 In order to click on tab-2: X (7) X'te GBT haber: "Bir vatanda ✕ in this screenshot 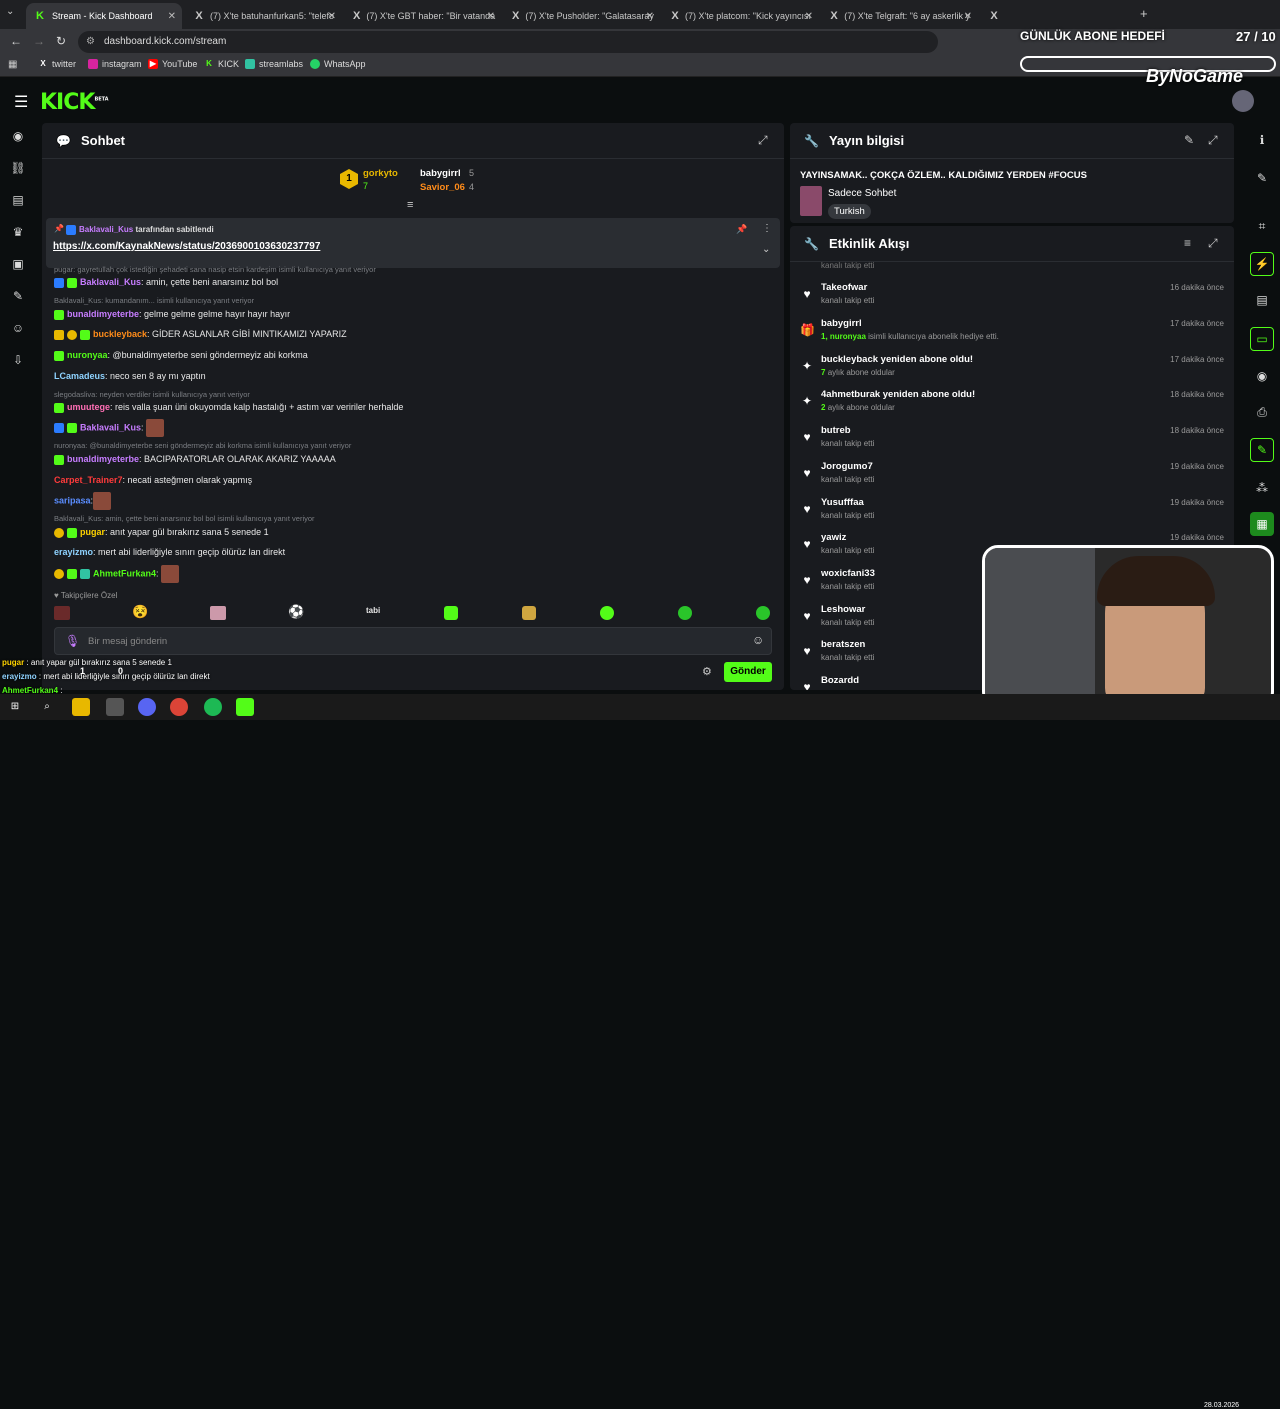, I will do `click(423, 16)`.